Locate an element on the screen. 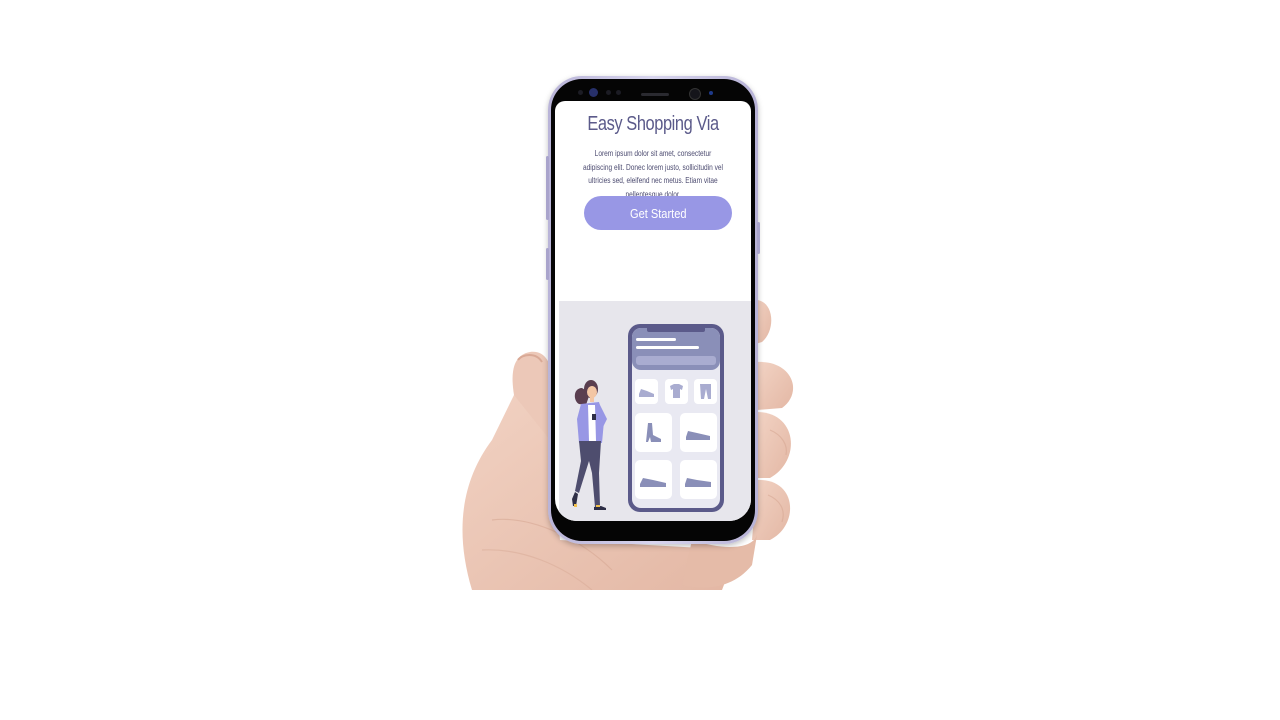 The width and height of the screenshot is (1280, 720). get-started-label: Get Started is located at coordinates (658, 213).